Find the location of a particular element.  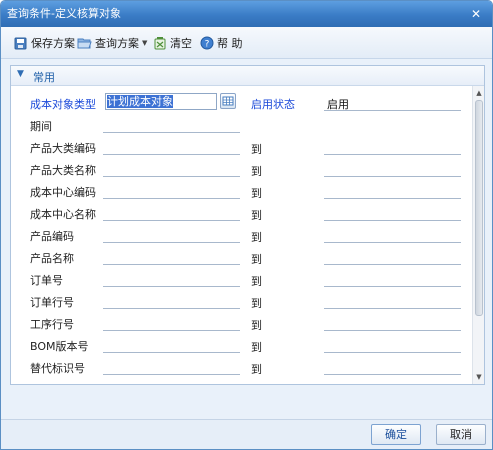

close-icon: ✕ is located at coordinates (476, 14).